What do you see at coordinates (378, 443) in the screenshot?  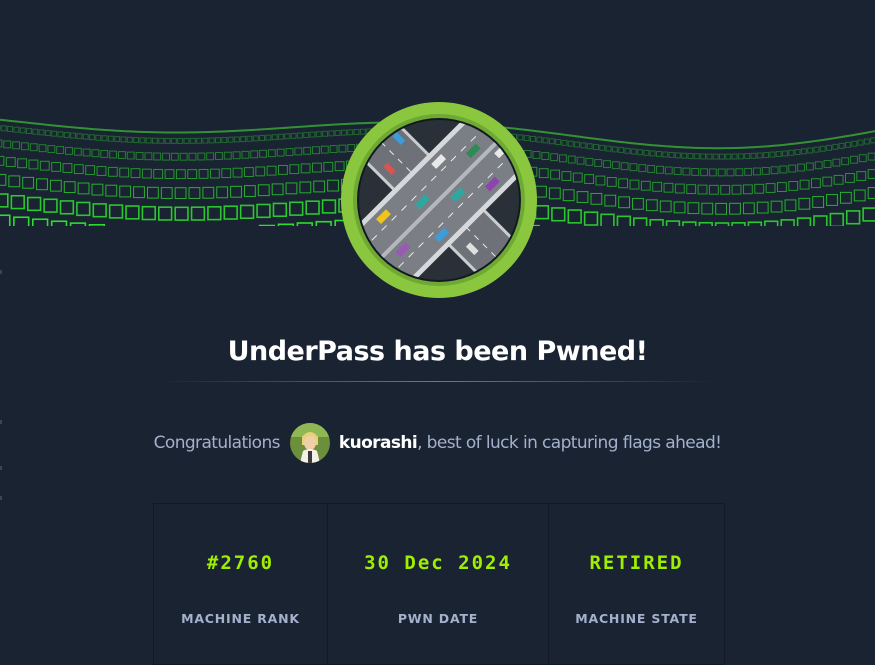 I see `username-link: kuorashi` at bounding box center [378, 443].